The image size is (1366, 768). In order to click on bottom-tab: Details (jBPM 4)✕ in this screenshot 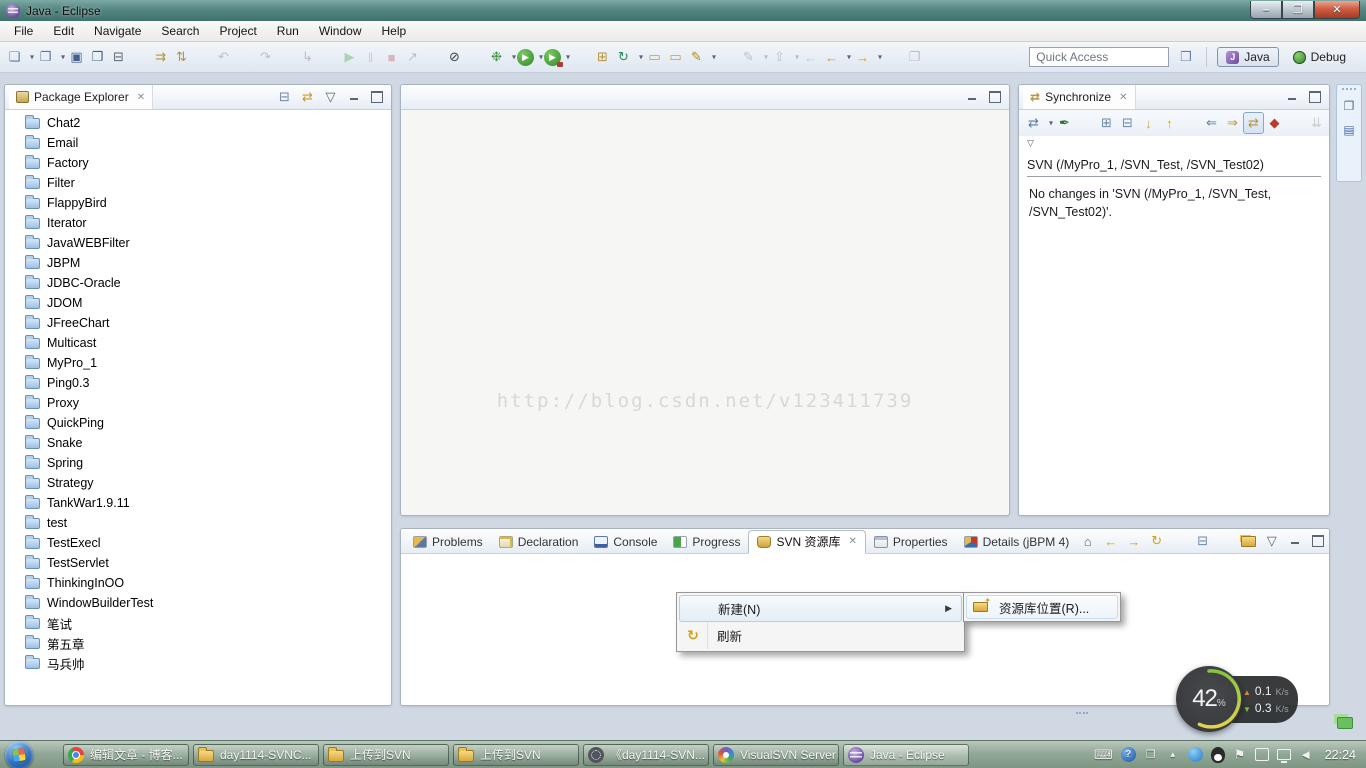, I will do `click(1017, 542)`.